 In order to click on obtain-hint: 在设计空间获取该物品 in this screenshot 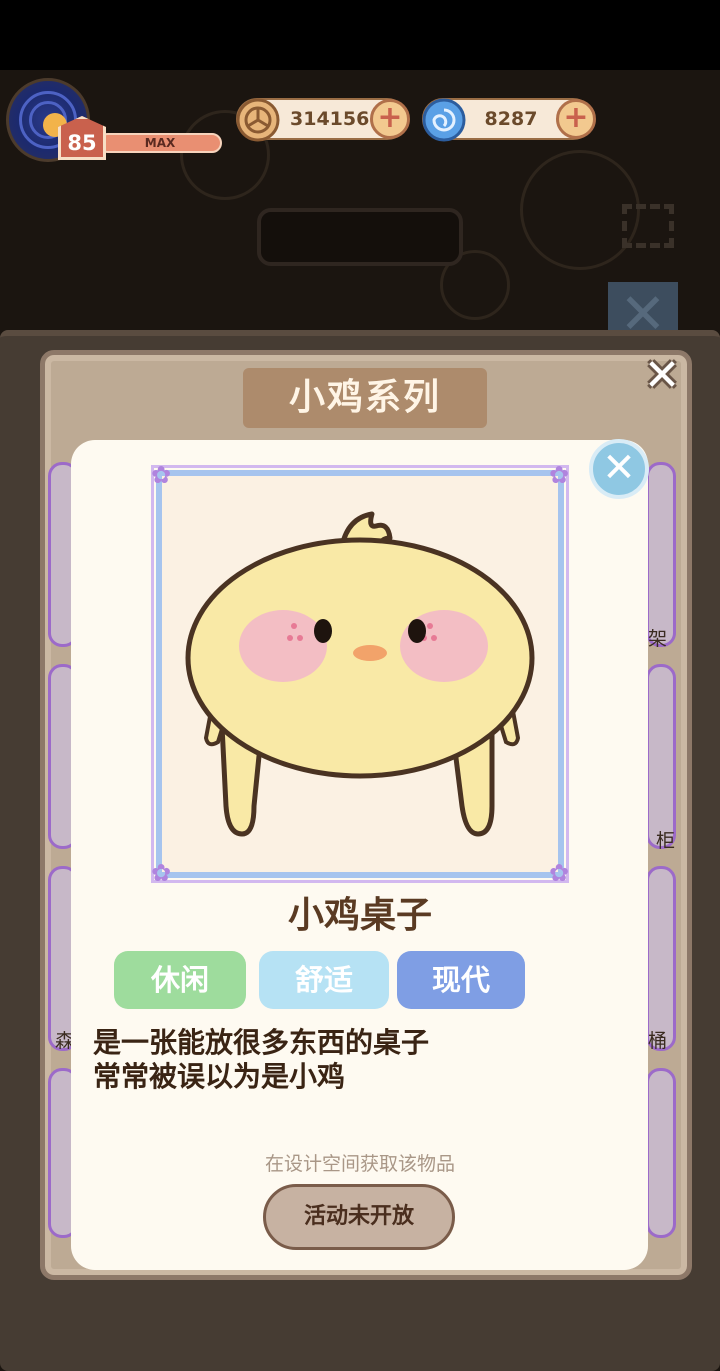, I will do `click(359, 1164)`.